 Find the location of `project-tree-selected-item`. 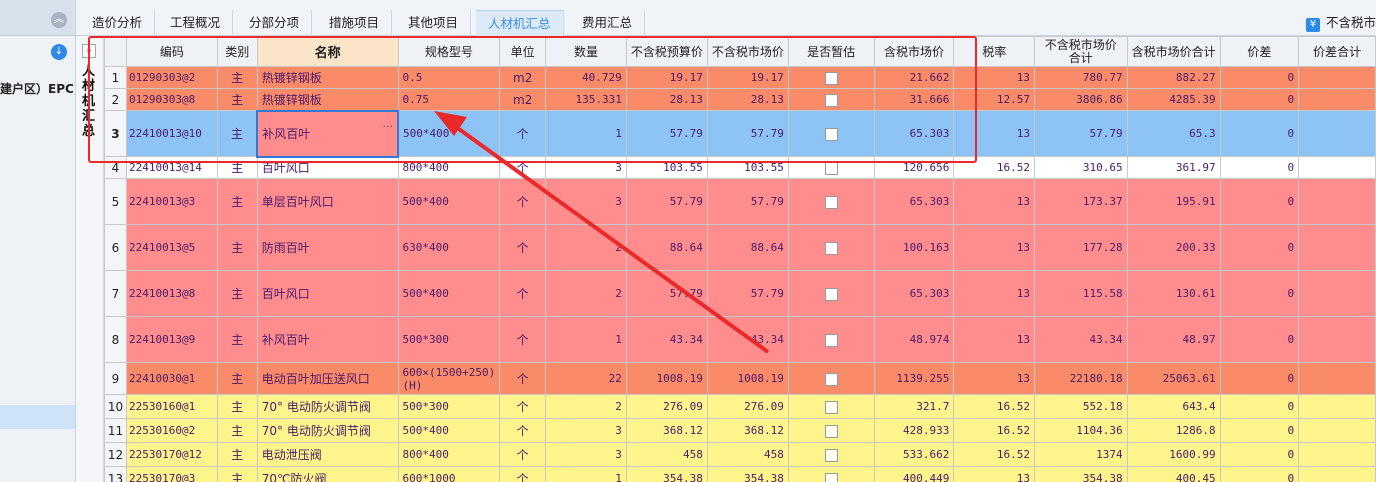

project-tree-selected-item is located at coordinates (37, 417).